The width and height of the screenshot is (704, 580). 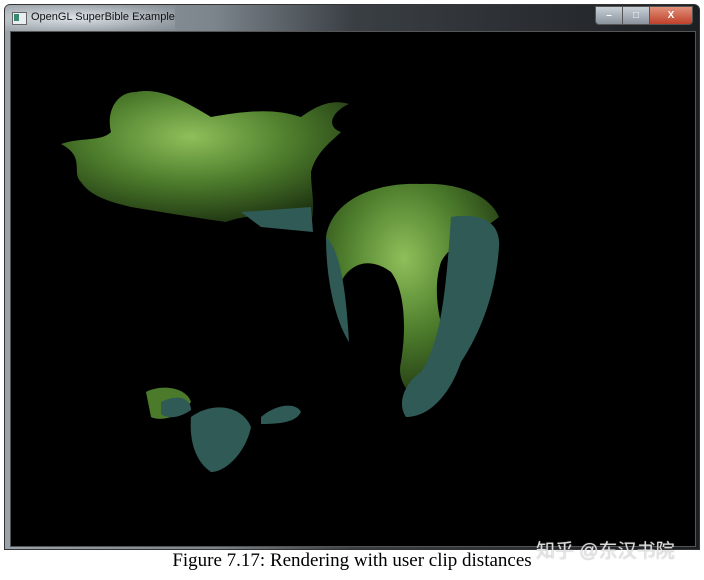 I want to click on title-bar: OpenGL SuperBible Example – □ X, so click(x=352, y=18).